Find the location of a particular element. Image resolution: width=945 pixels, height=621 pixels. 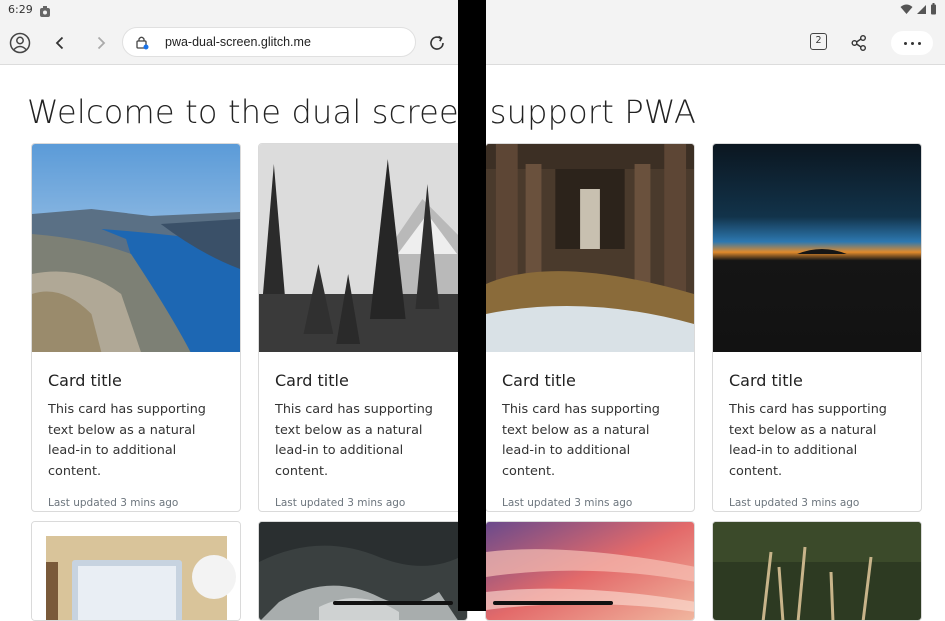

pink-clouds-image is located at coordinates (590, 571).